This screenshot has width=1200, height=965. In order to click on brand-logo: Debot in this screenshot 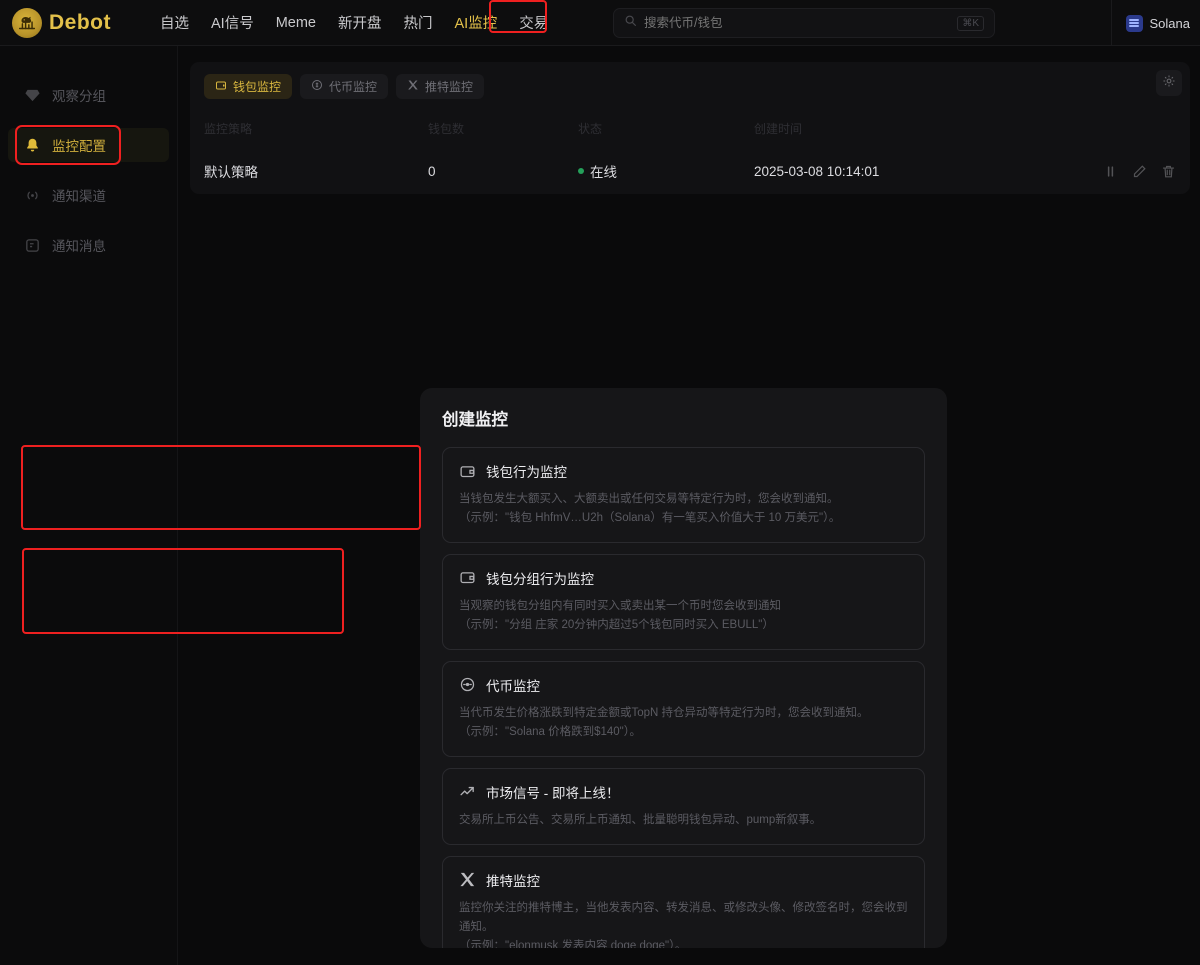, I will do `click(75, 22)`.